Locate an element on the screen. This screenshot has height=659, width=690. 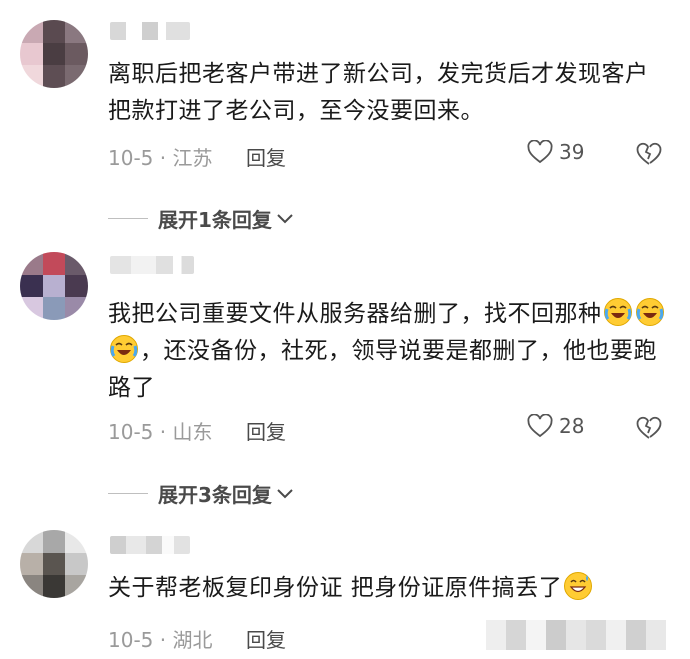
like-button: 28 is located at coordinates (555, 426).